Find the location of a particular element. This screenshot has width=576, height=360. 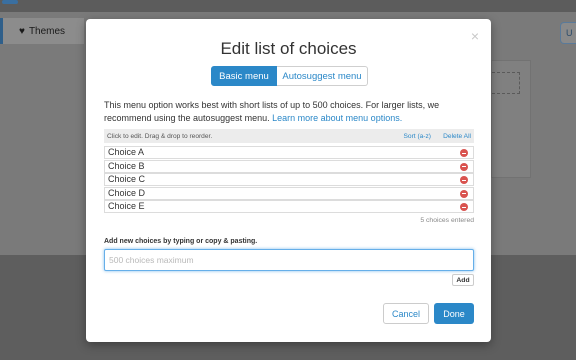

app-right-button: U is located at coordinates (568, 33).